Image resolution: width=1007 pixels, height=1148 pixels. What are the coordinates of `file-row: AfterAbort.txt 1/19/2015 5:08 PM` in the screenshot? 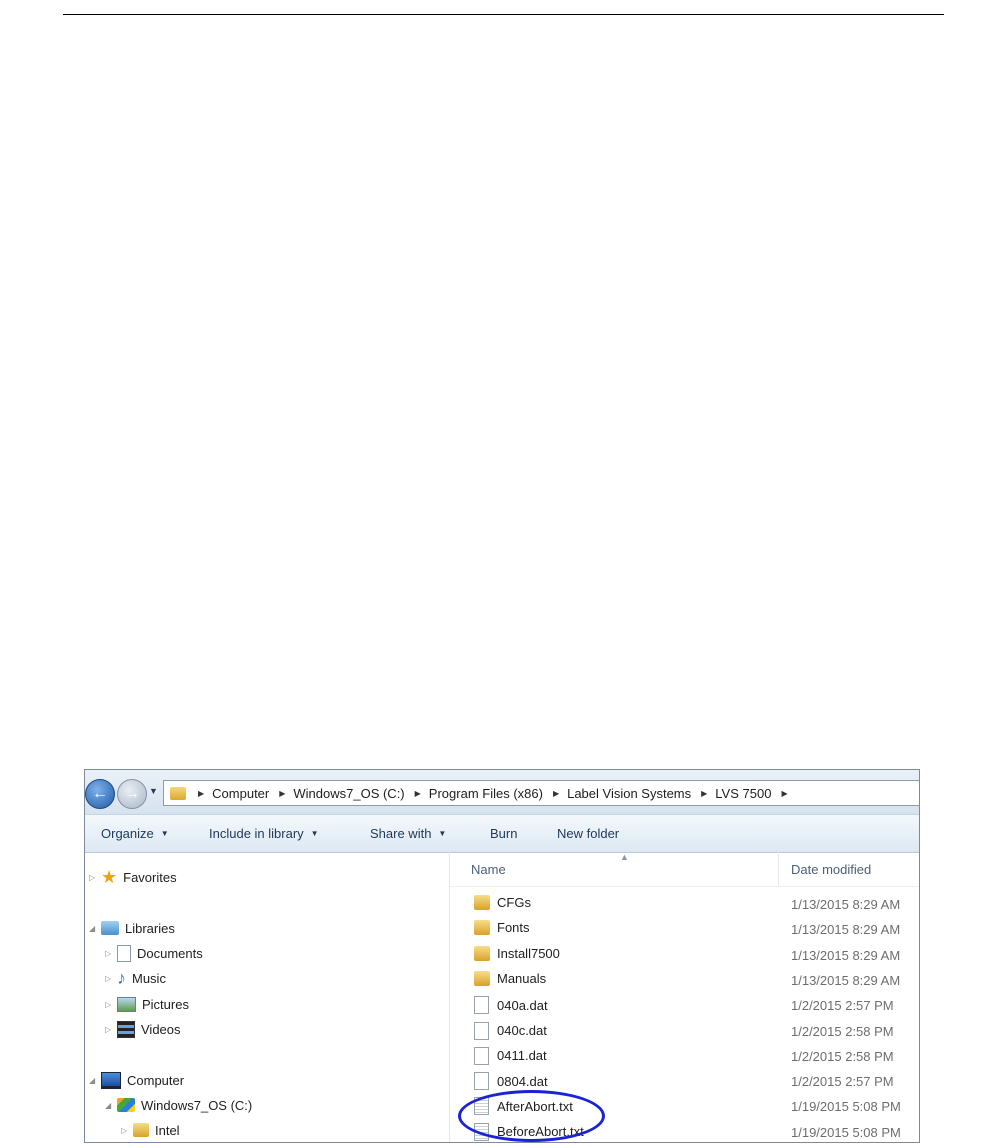 It's located at (684, 1106).